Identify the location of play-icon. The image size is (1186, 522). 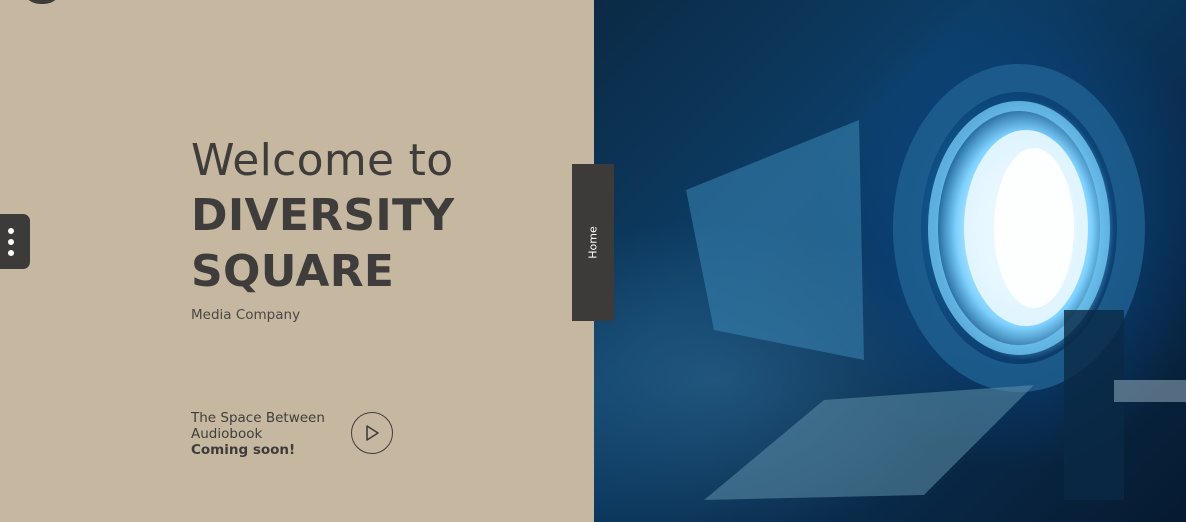
(372, 433).